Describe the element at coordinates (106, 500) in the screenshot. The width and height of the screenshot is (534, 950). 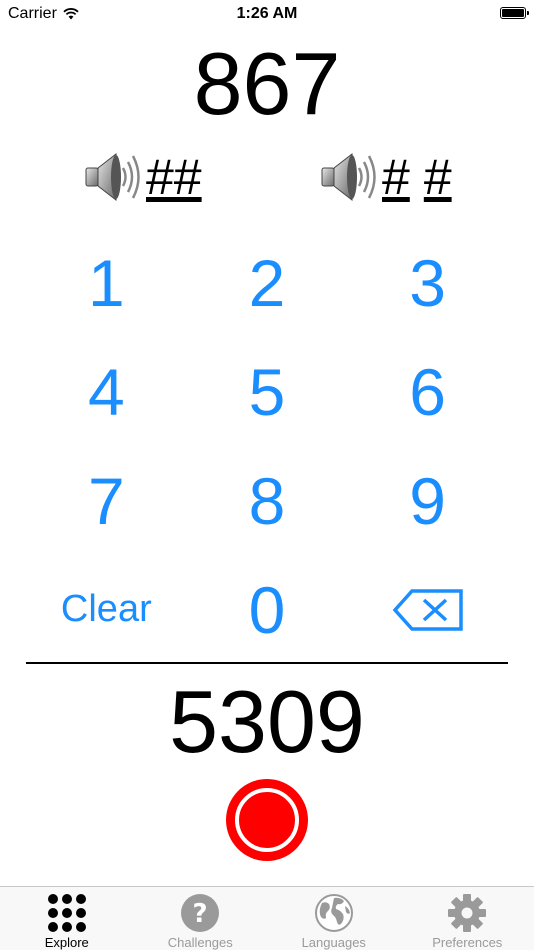
I see `key-7: 7` at that location.